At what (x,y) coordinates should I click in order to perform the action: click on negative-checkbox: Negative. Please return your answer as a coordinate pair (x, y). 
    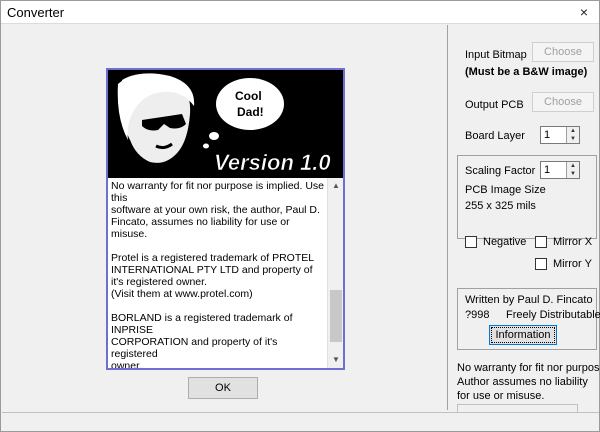
    Looking at the image, I should click on (495, 242).